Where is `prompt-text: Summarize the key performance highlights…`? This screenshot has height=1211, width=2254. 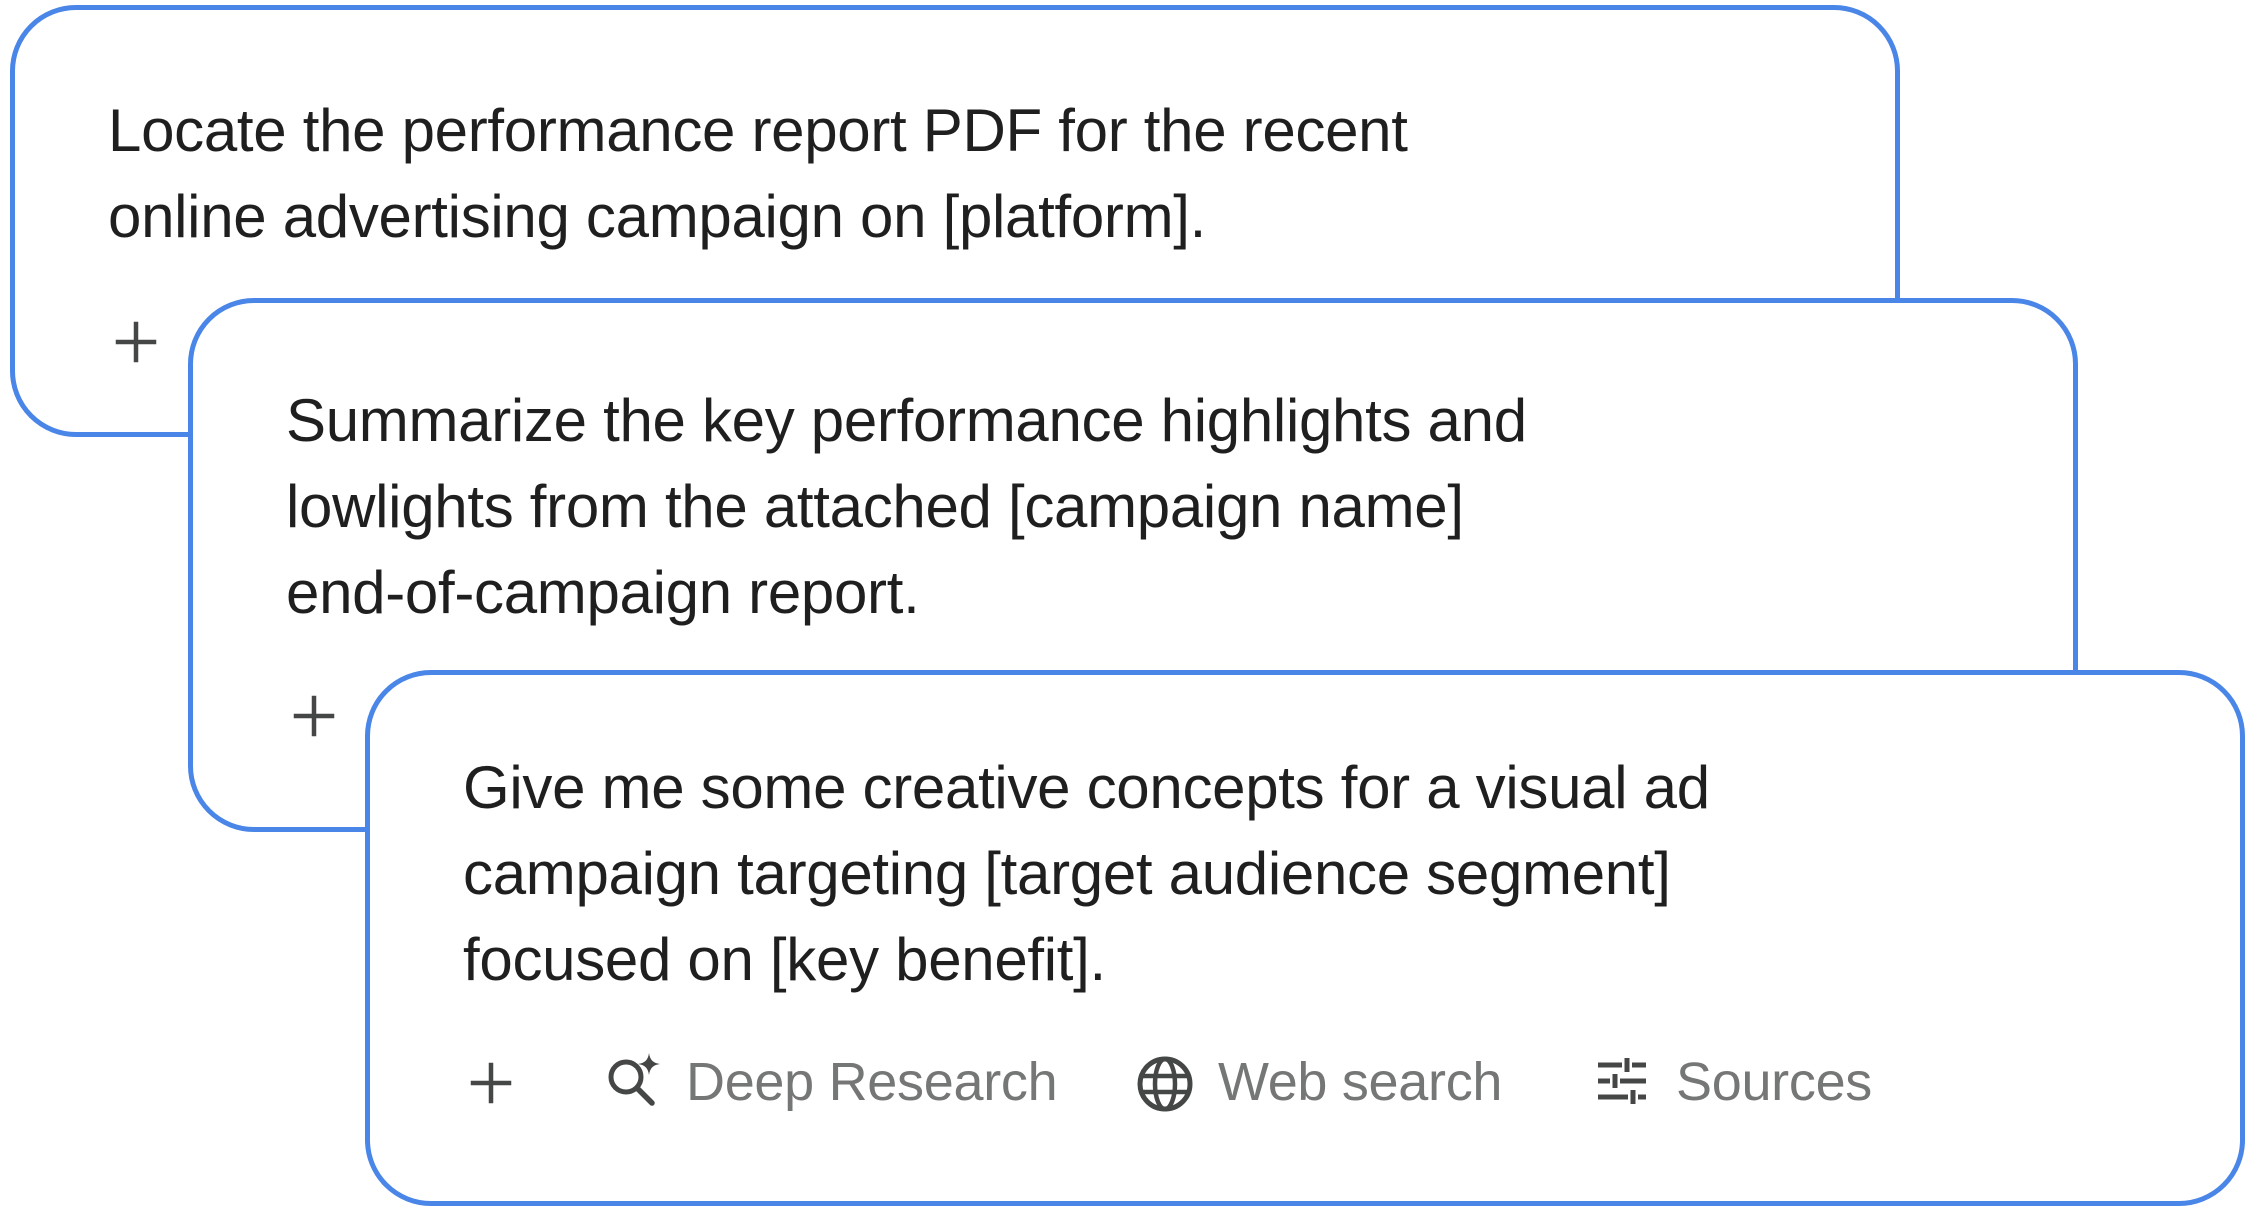 prompt-text: Summarize the key performance highlights… is located at coordinates (906, 507).